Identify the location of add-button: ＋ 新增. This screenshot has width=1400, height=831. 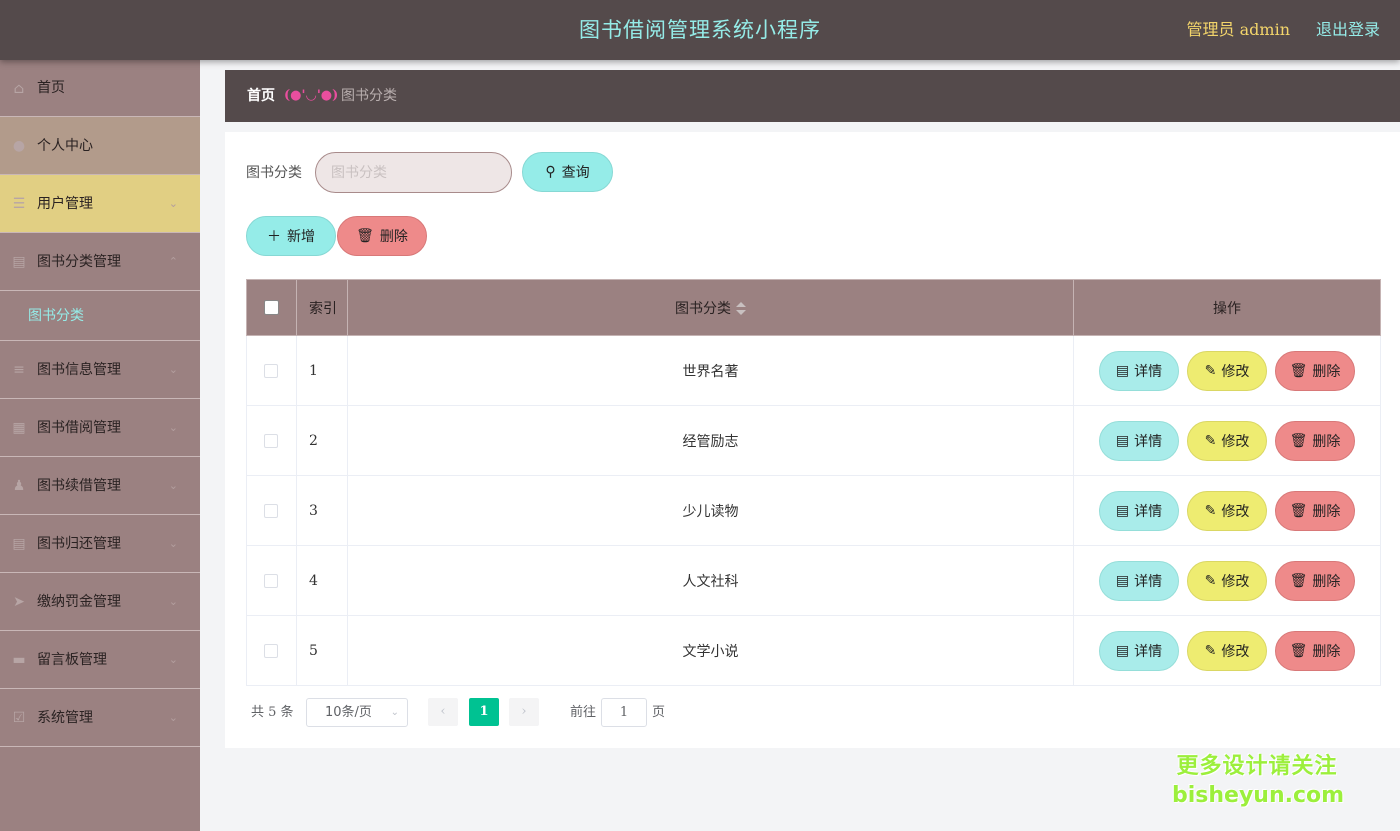
(291, 236).